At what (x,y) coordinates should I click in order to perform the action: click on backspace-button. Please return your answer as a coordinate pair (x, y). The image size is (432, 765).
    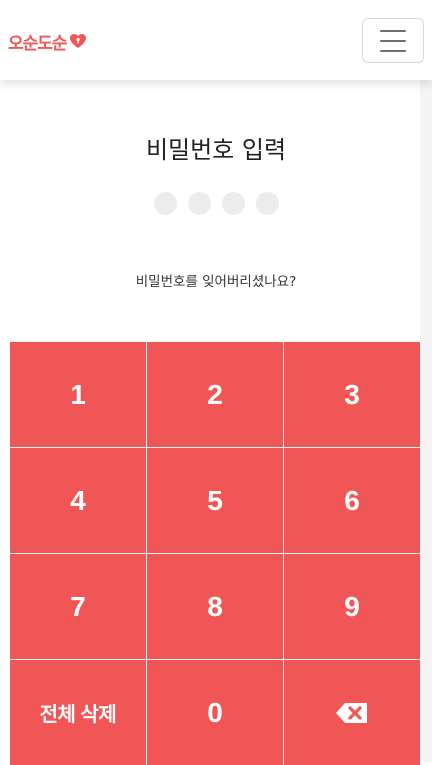
    Looking at the image, I should click on (352, 712).